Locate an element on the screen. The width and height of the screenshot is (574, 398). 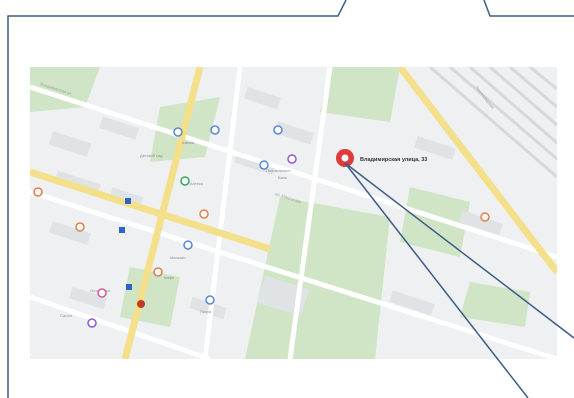
poi-label: Школа is located at coordinates (188, 142).